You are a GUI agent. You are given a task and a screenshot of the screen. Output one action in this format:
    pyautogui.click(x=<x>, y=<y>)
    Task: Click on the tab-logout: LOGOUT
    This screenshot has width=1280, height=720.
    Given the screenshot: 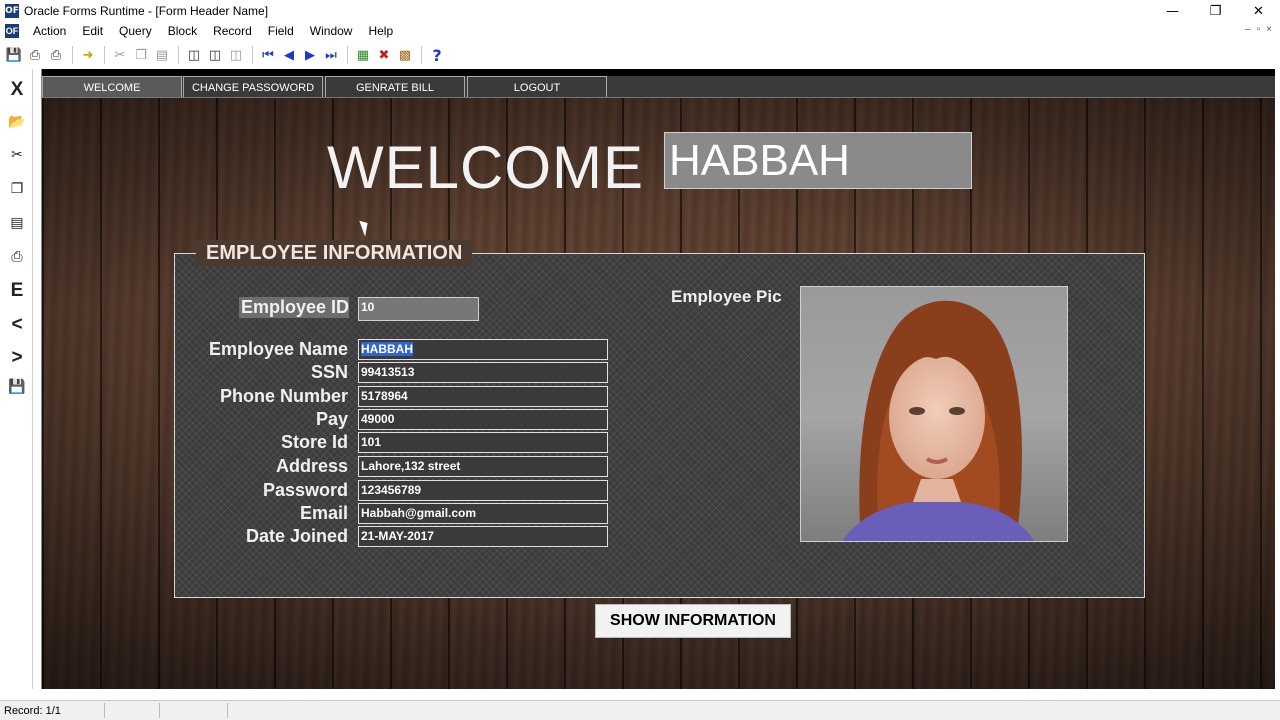 What is the action you would take?
    pyautogui.click(x=537, y=87)
    